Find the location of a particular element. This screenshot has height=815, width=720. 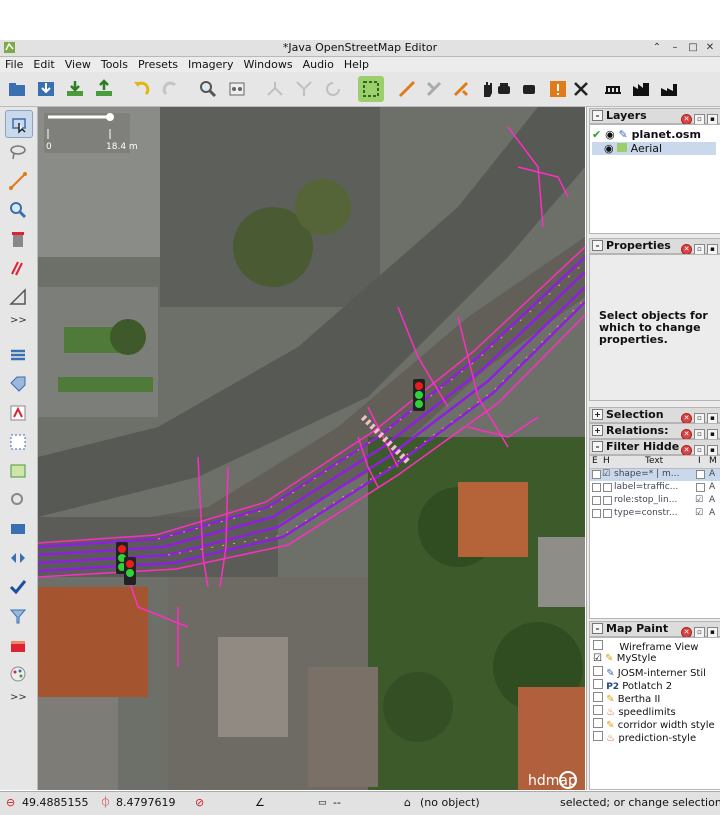

filter-hide-checkbox: ☑ is located at coordinates (606, 474).